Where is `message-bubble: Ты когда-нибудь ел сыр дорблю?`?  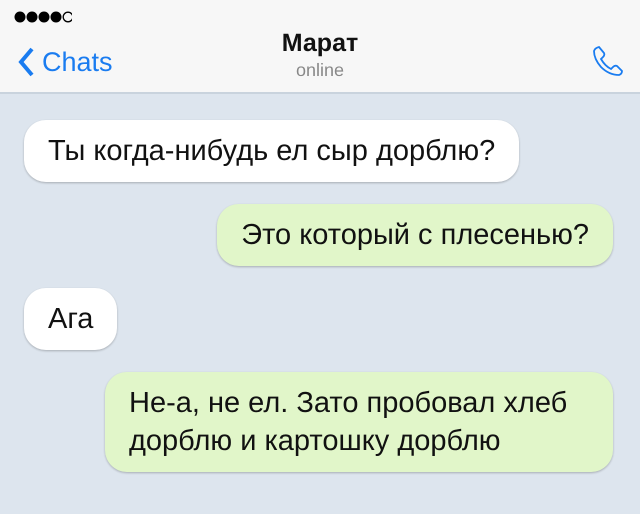
message-bubble: Ты когда-нибудь ел сыр дорблю? is located at coordinates (272, 151).